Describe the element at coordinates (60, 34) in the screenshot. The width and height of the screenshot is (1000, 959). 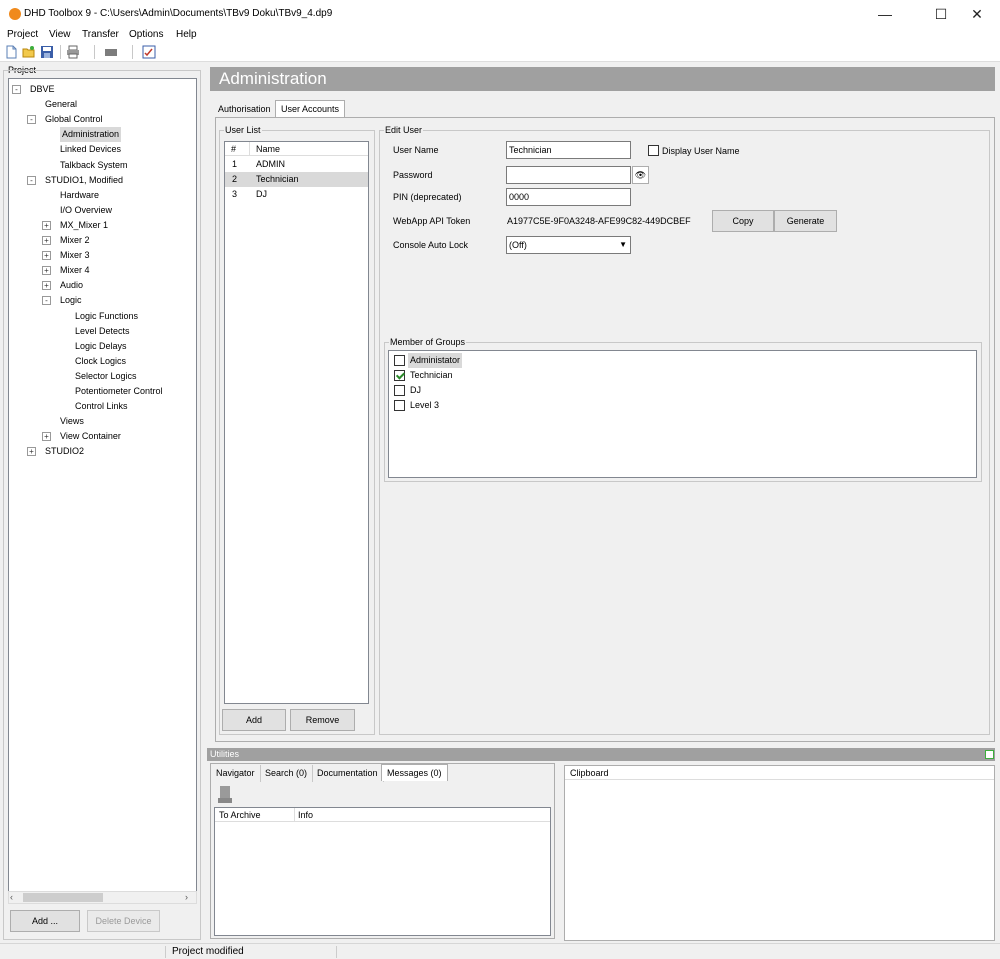
I see `menu-view: View` at that location.